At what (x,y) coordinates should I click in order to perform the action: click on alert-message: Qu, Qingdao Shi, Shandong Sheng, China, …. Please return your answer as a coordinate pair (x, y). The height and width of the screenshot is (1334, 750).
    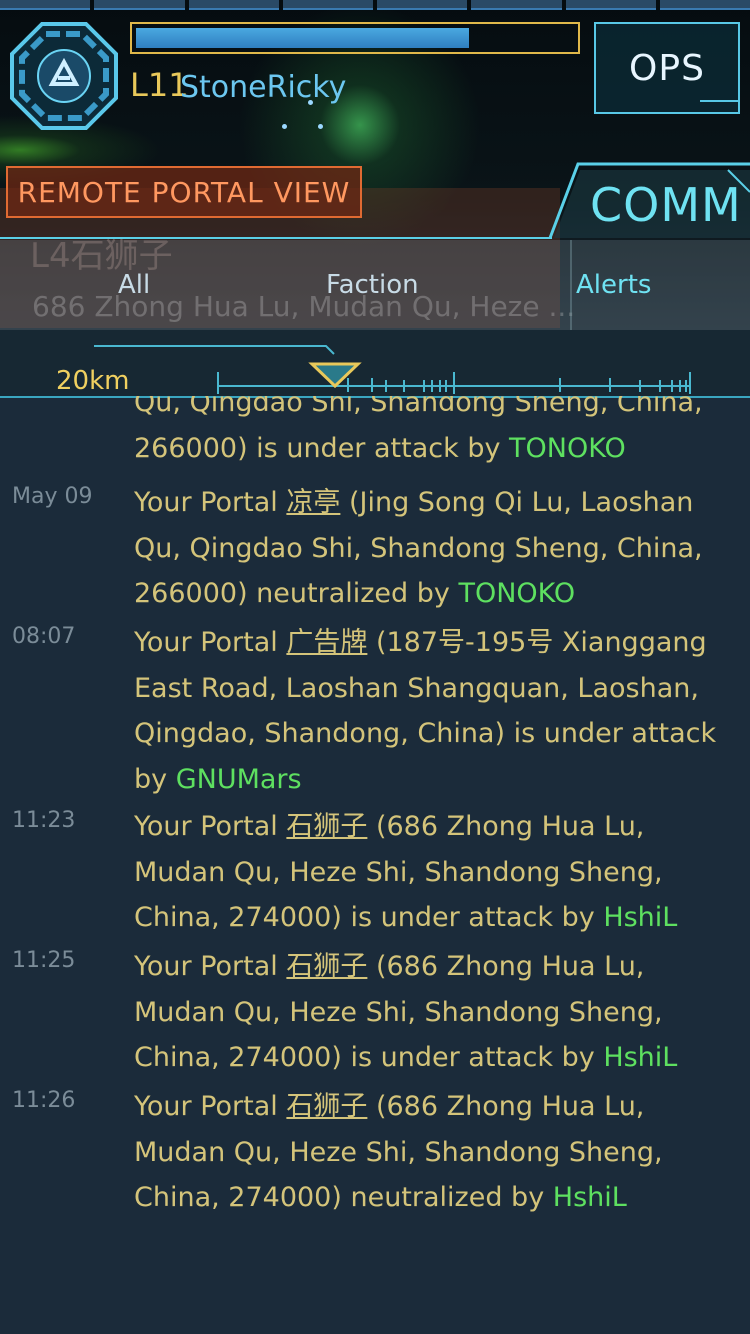
    Looking at the image, I should click on (429, 433).